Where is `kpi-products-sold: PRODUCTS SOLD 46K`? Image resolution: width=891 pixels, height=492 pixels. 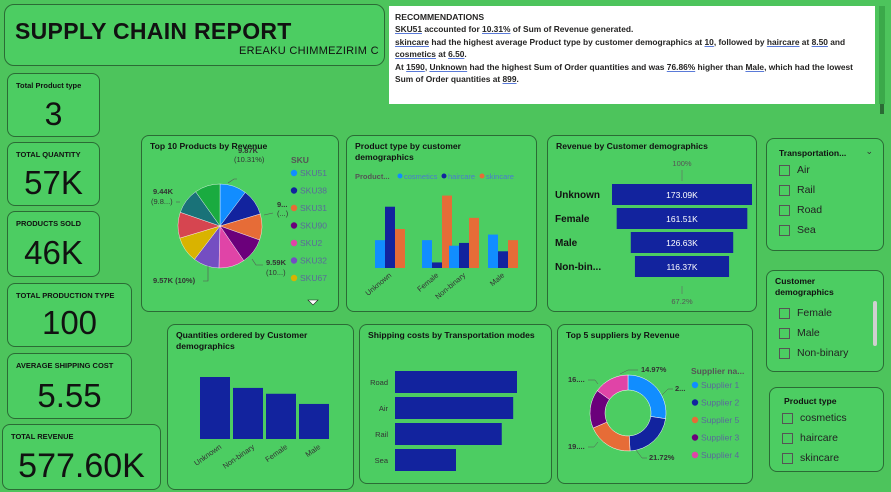
kpi-products-sold: PRODUCTS SOLD 46K is located at coordinates (53, 244).